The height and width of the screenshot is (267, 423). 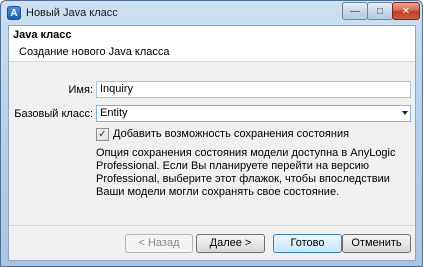 I want to click on name-input: Inquiry, so click(x=253, y=89).